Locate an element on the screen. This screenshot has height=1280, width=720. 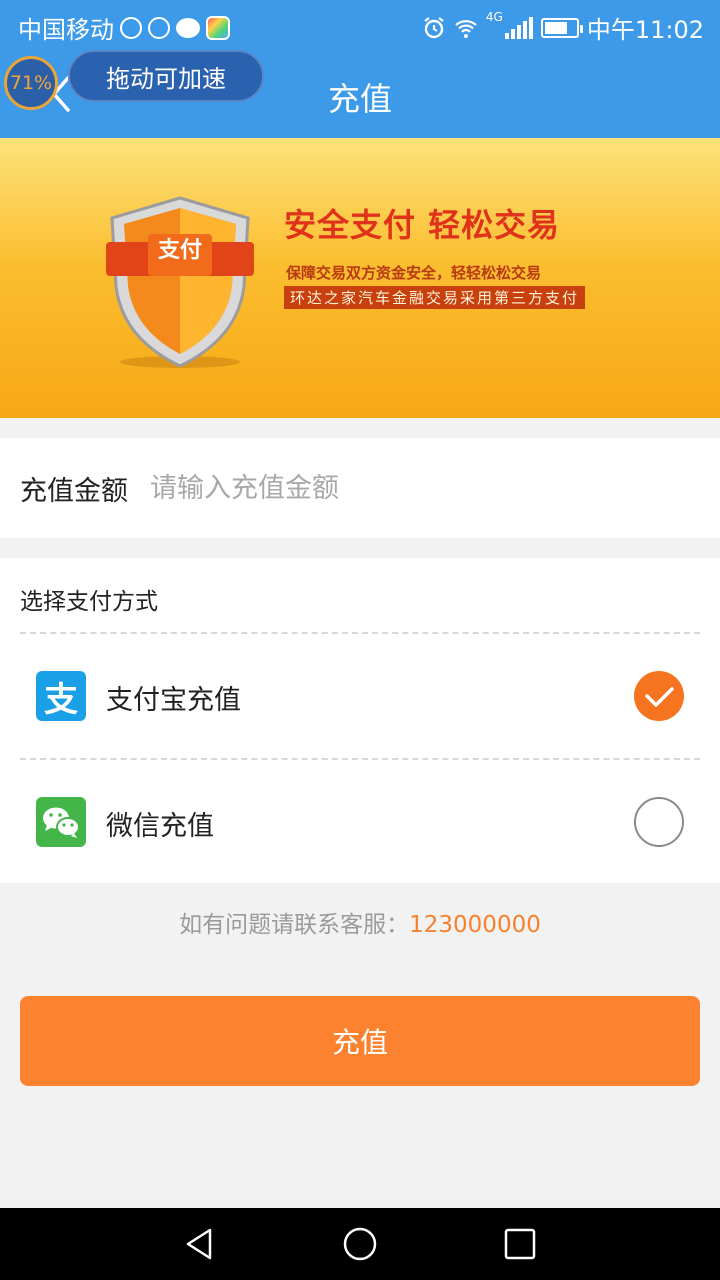
shield-icon is located at coordinates (180, 282).